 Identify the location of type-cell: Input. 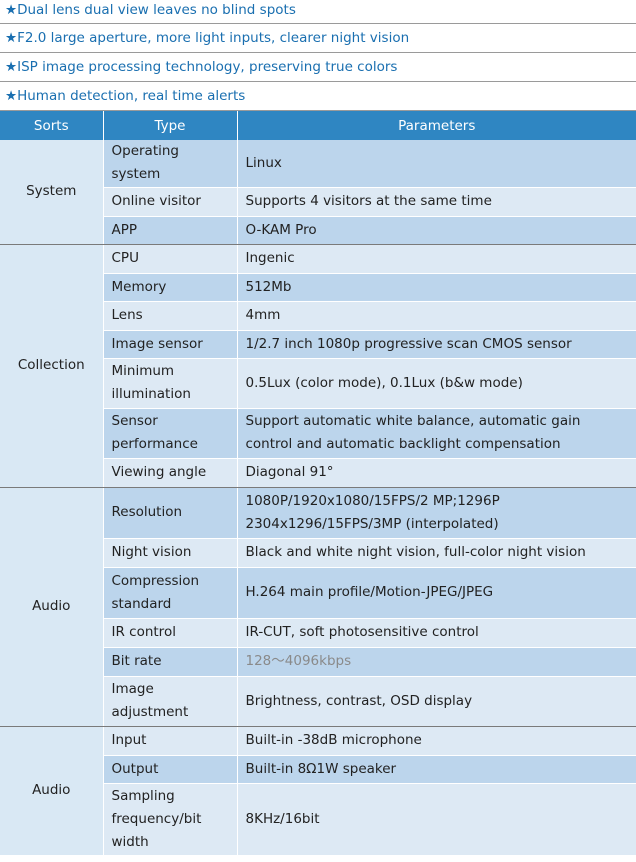
(170, 741).